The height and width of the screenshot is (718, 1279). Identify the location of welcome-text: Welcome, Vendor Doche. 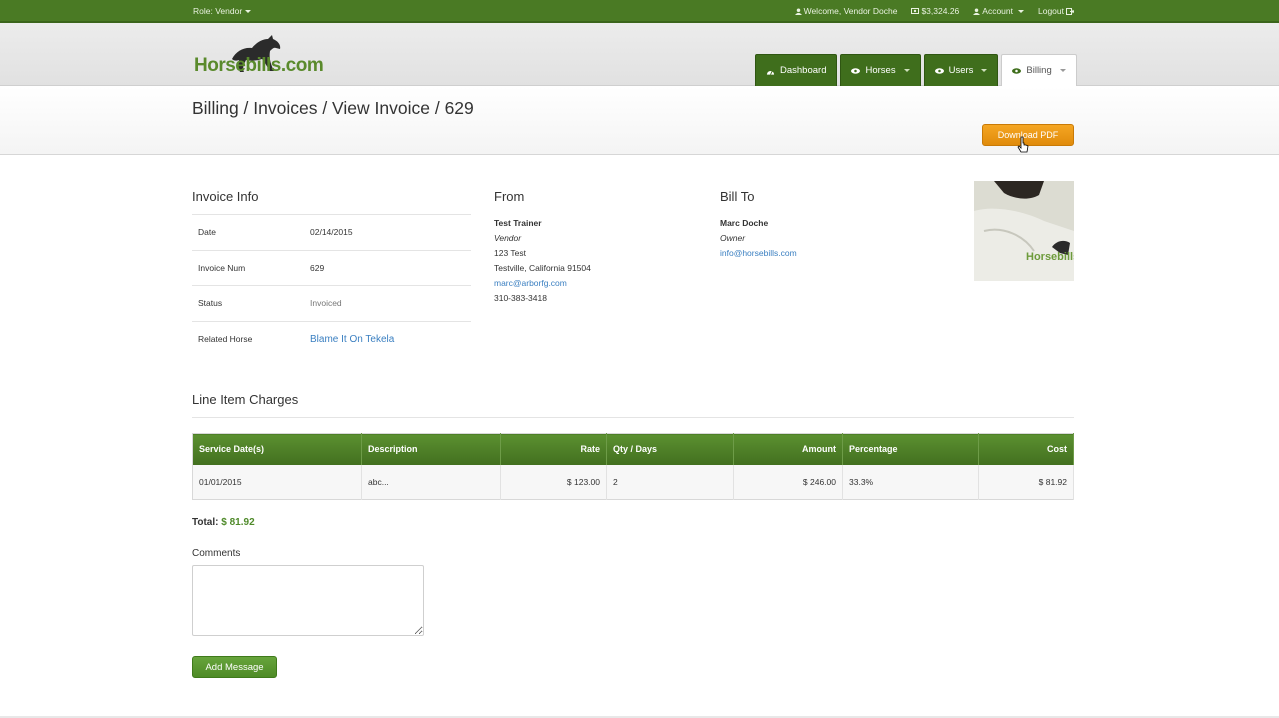
(846, 11).